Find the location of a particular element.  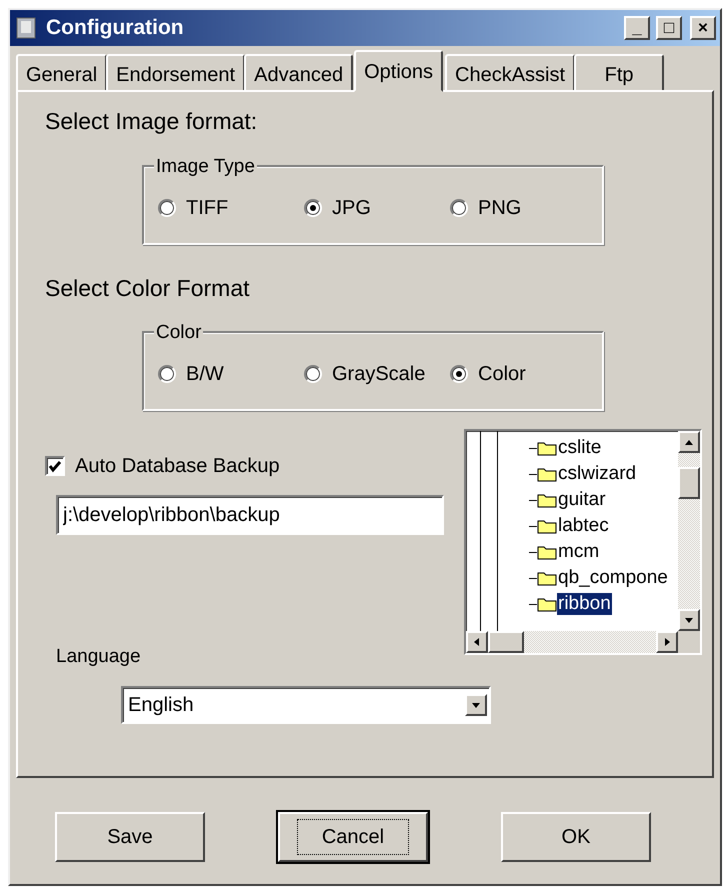

radio-button: TIFF is located at coordinates (231, 207).